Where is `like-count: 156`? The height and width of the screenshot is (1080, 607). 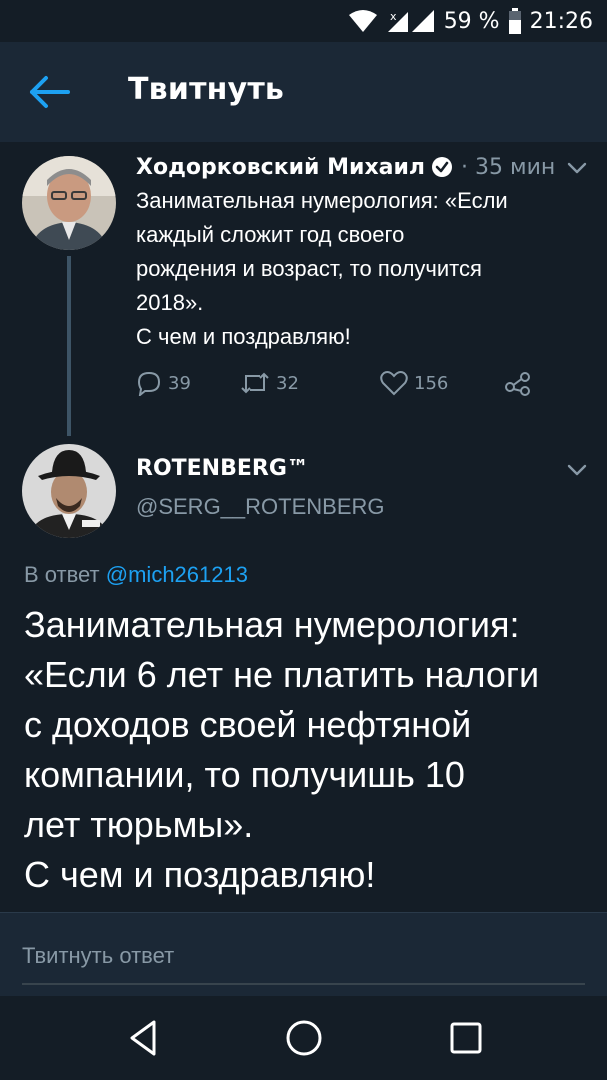
like-count: 156 is located at coordinates (431, 383).